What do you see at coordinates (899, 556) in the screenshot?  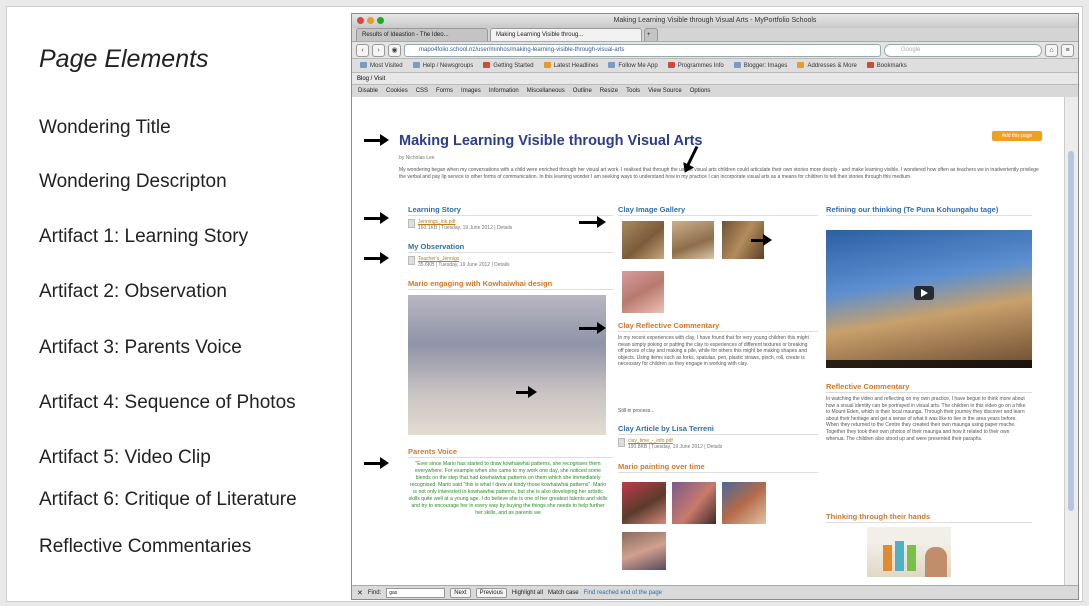 I see `block-blue` at bounding box center [899, 556].